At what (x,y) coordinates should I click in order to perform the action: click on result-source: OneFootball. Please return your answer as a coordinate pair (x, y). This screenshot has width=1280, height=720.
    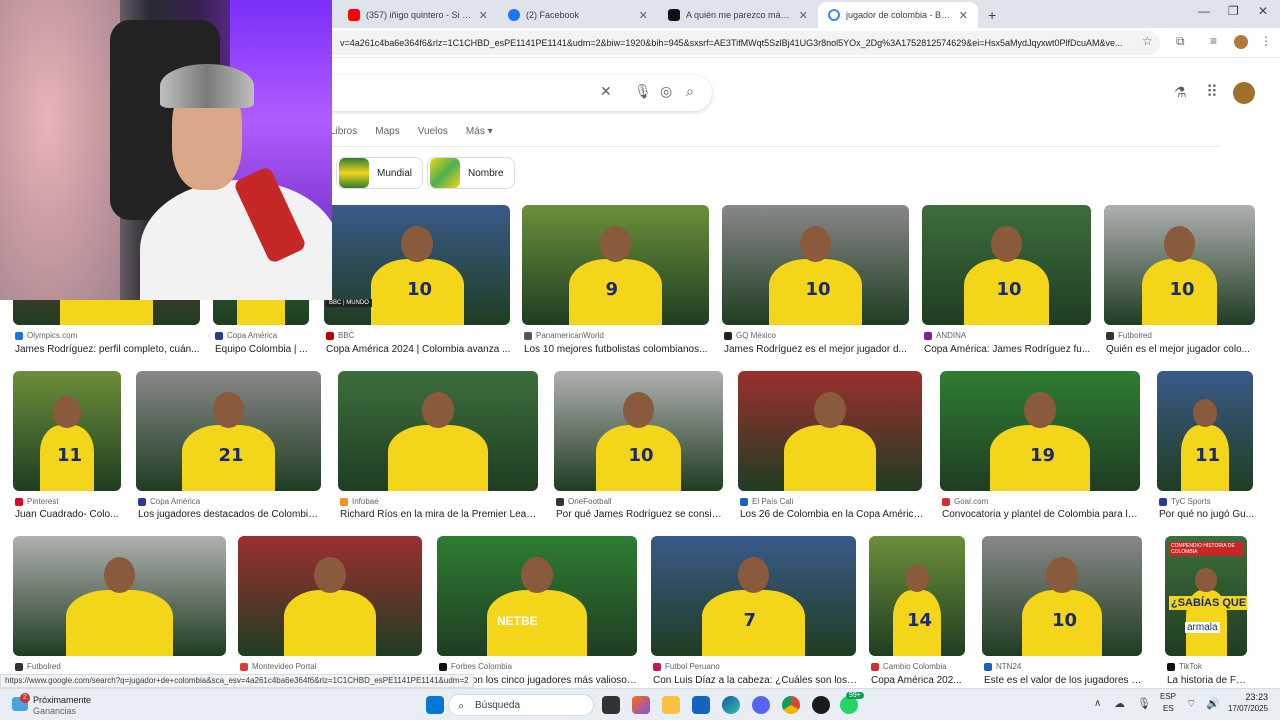
    Looking at the image, I should click on (584, 501).